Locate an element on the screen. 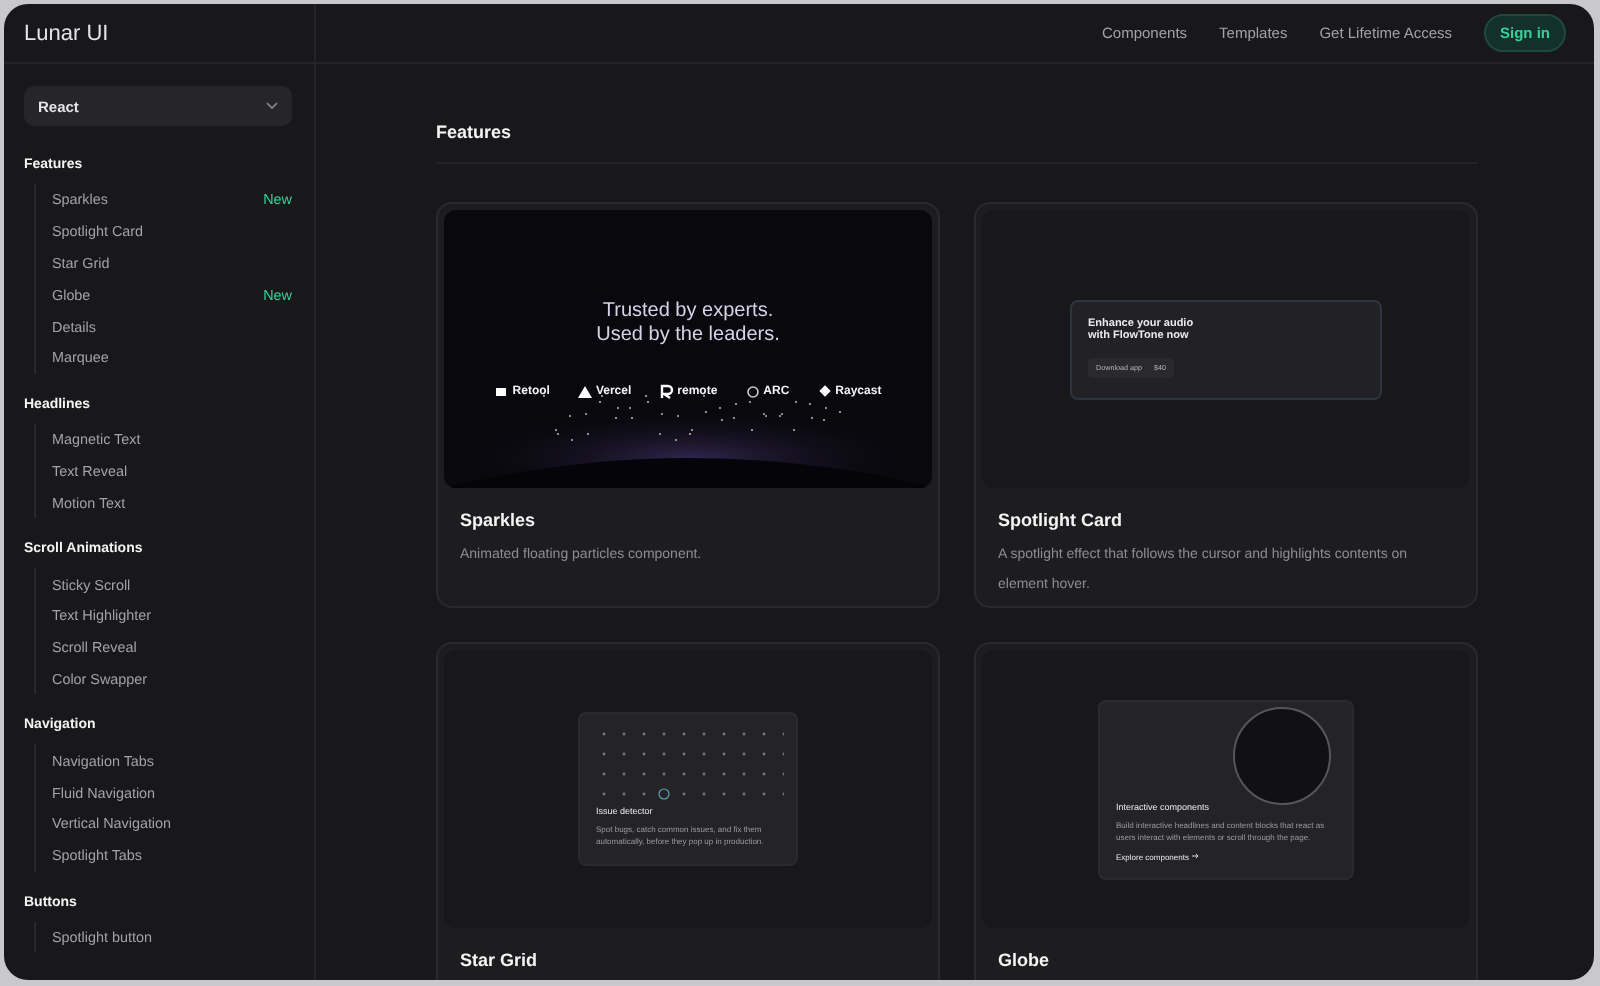  logo-text: Lunar UI is located at coordinates (160, 33).